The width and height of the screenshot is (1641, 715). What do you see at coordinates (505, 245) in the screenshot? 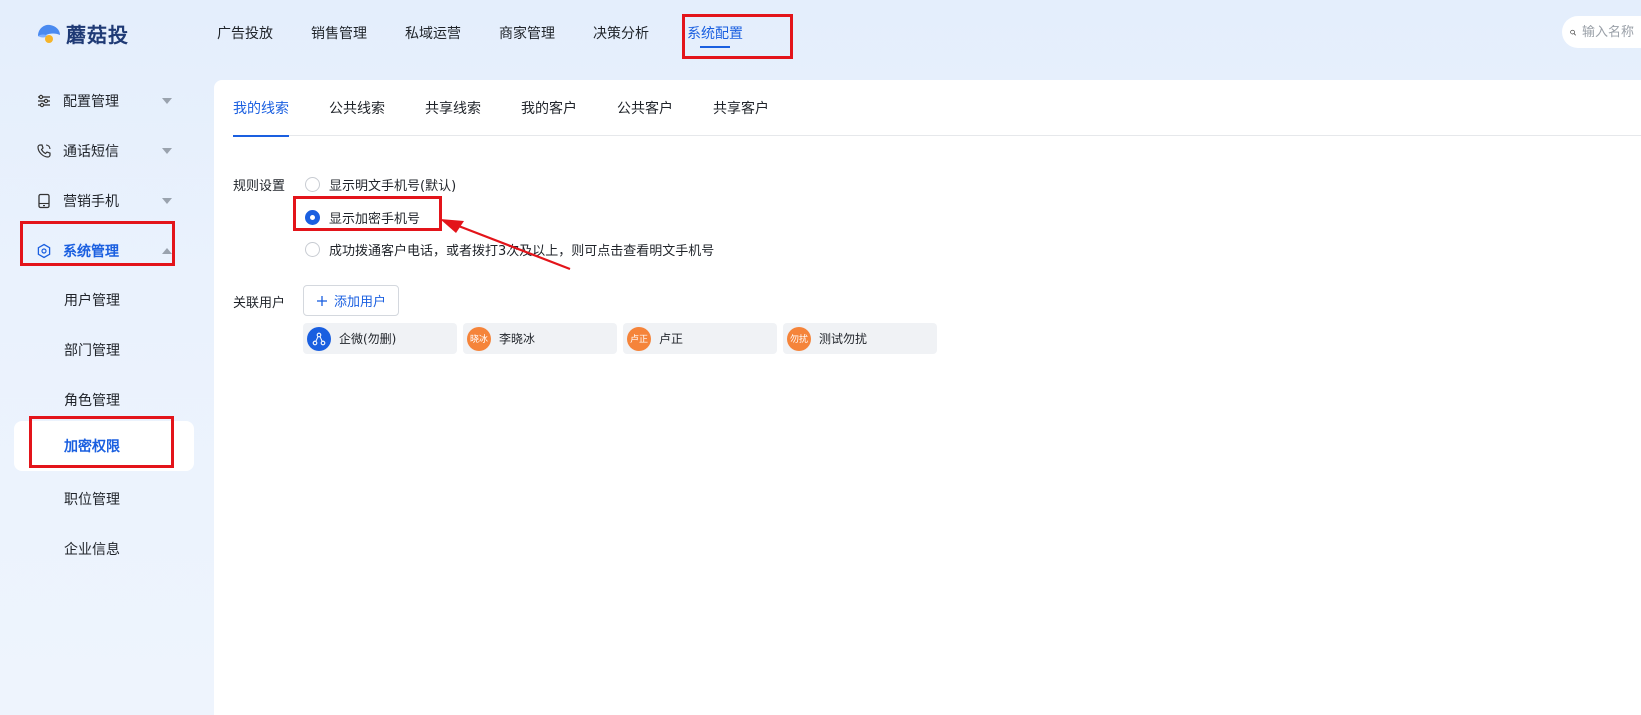
I see `annotation-arrow-icon` at bounding box center [505, 245].